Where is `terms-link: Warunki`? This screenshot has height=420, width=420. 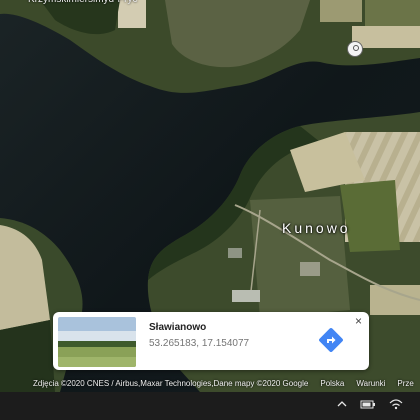
terms-link: Warunki is located at coordinates (370, 383).